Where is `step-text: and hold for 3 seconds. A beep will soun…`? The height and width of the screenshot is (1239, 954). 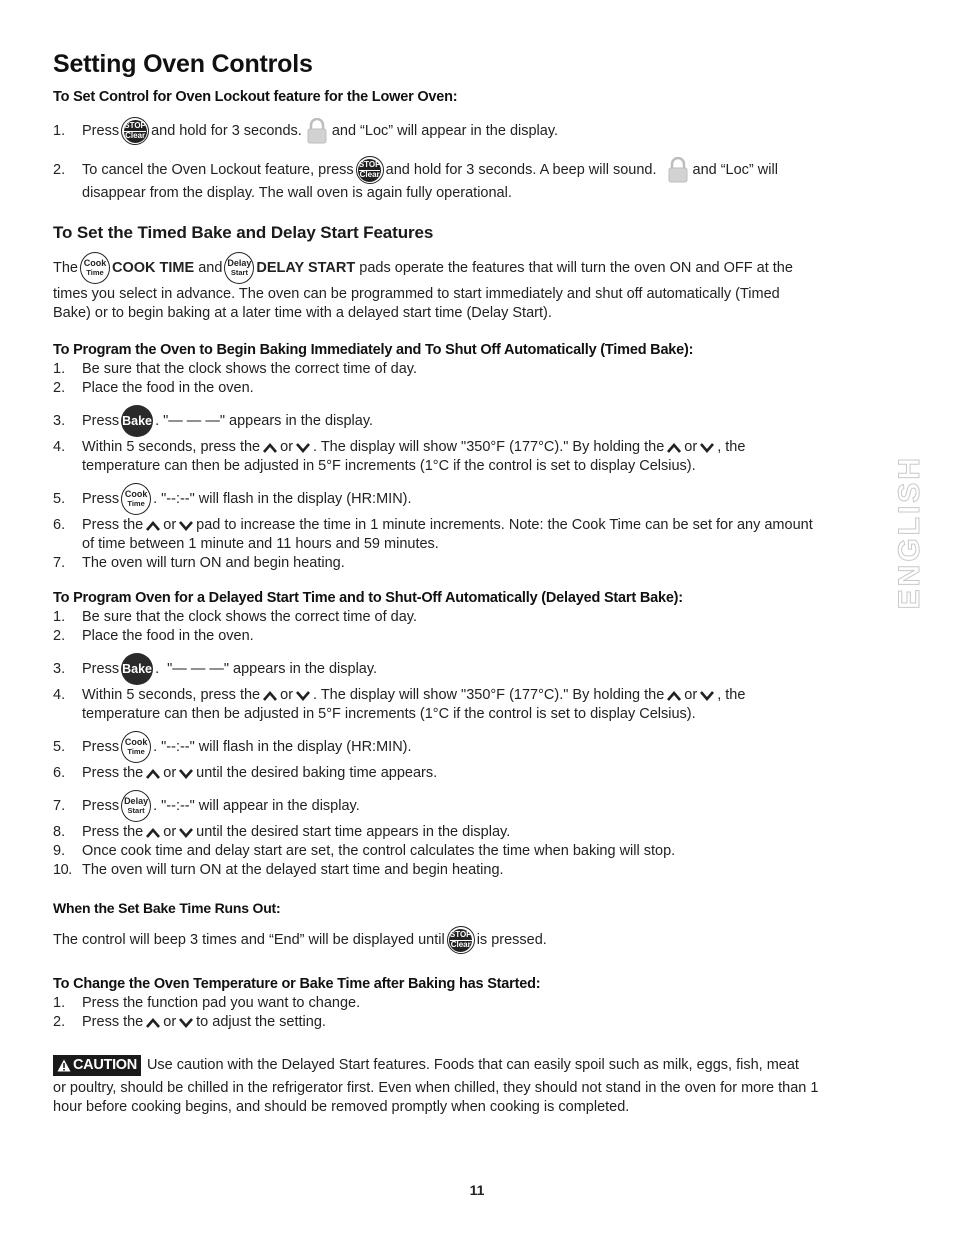 step-text: and hold for 3 seconds. A beep will soun… is located at coordinates (521, 169).